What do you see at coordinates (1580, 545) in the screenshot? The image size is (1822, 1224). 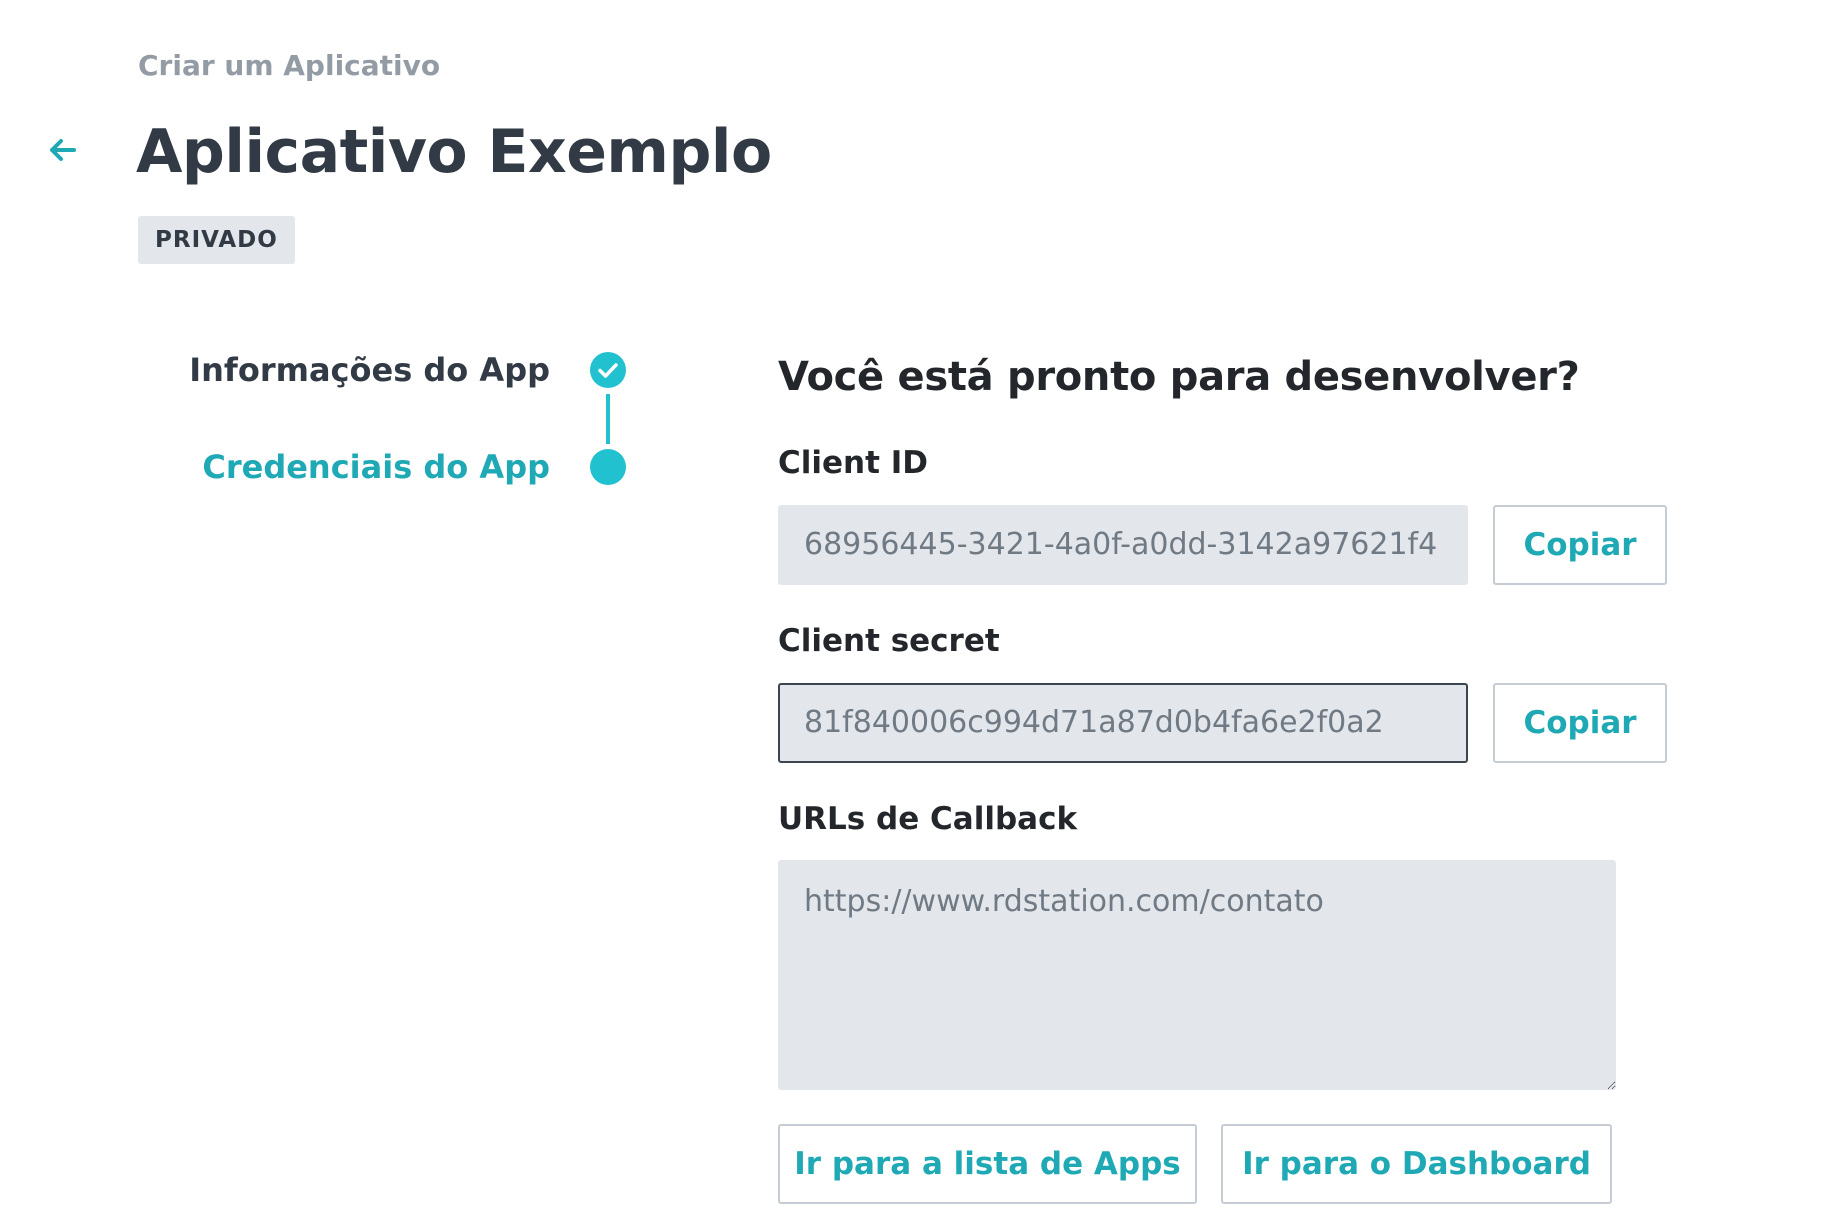 I see `copy-client-id-button: Copiar` at bounding box center [1580, 545].